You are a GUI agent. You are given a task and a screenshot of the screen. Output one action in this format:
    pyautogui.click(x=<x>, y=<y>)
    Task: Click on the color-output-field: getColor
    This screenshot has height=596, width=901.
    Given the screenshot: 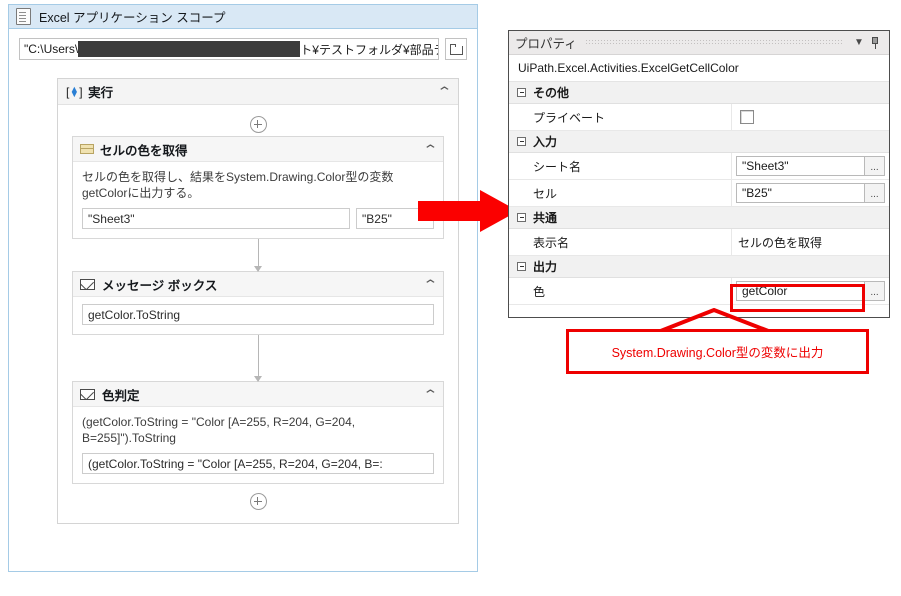 What is the action you would take?
    pyautogui.click(x=800, y=291)
    